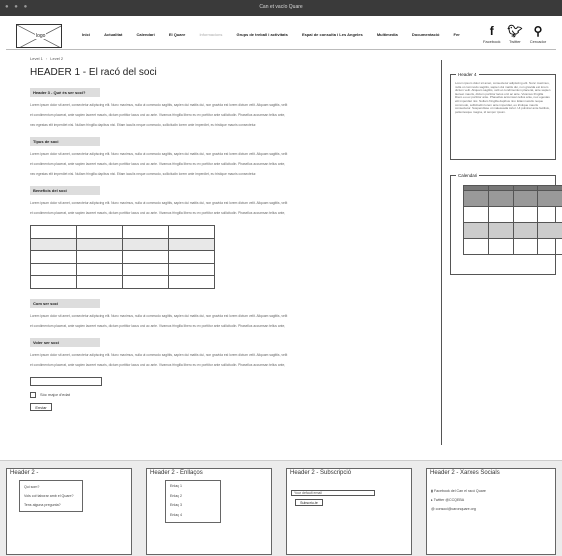 This screenshot has height=556, width=562. Describe the element at coordinates (51, 505) in the screenshot. I see `faq-link: Tens alguna pregunta?` at that location.